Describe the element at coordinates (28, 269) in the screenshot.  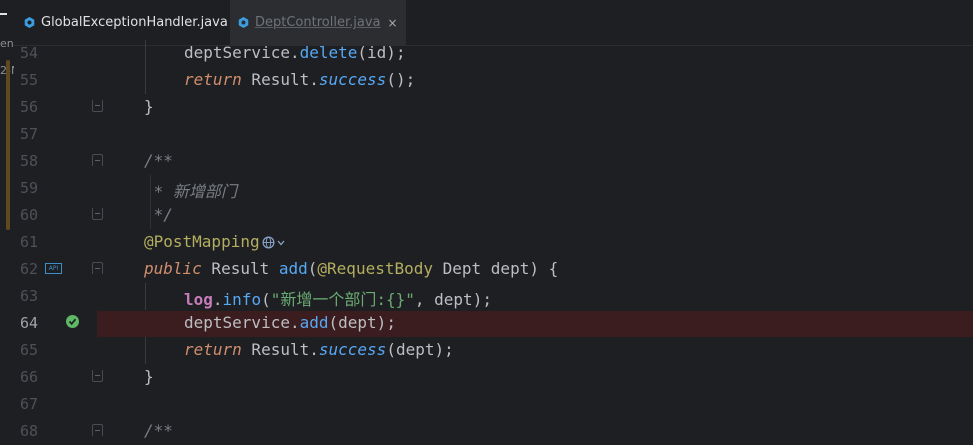
I see `line-number: 62` at that location.